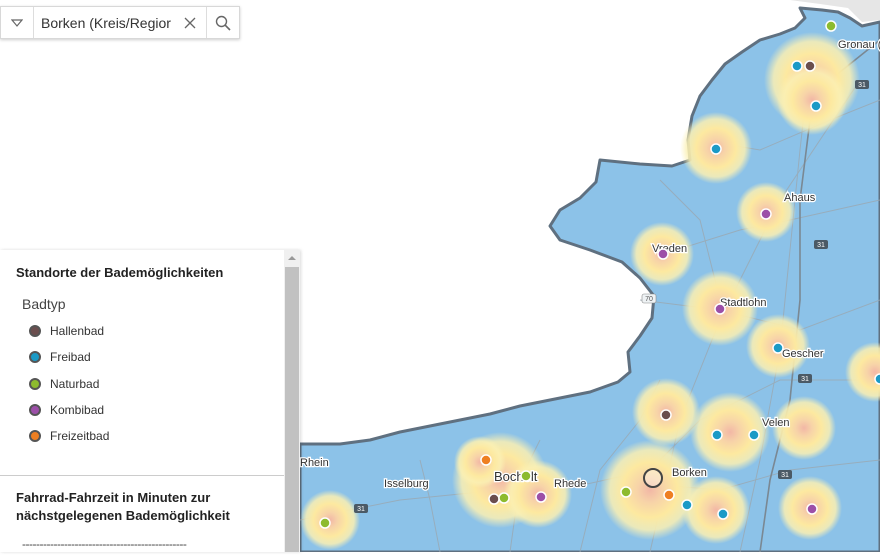 The height and width of the screenshot is (557, 880). What do you see at coordinates (800, 198) in the screenshot?
I see `place-label-ahaus: Ahaus` at bounding box center [800, 198].